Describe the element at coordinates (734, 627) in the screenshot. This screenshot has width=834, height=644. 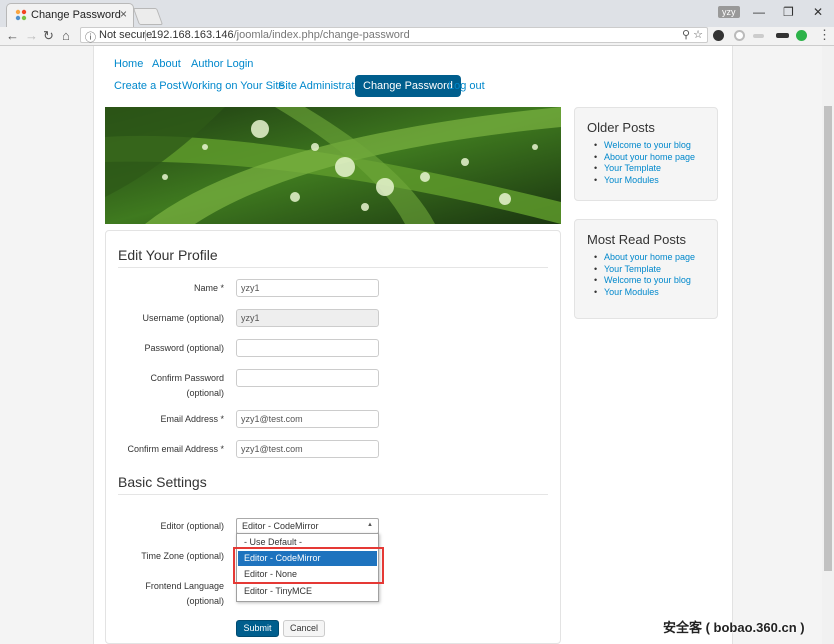
I see `watermark: 安全客 ( bobao.360.cn )` at that location.